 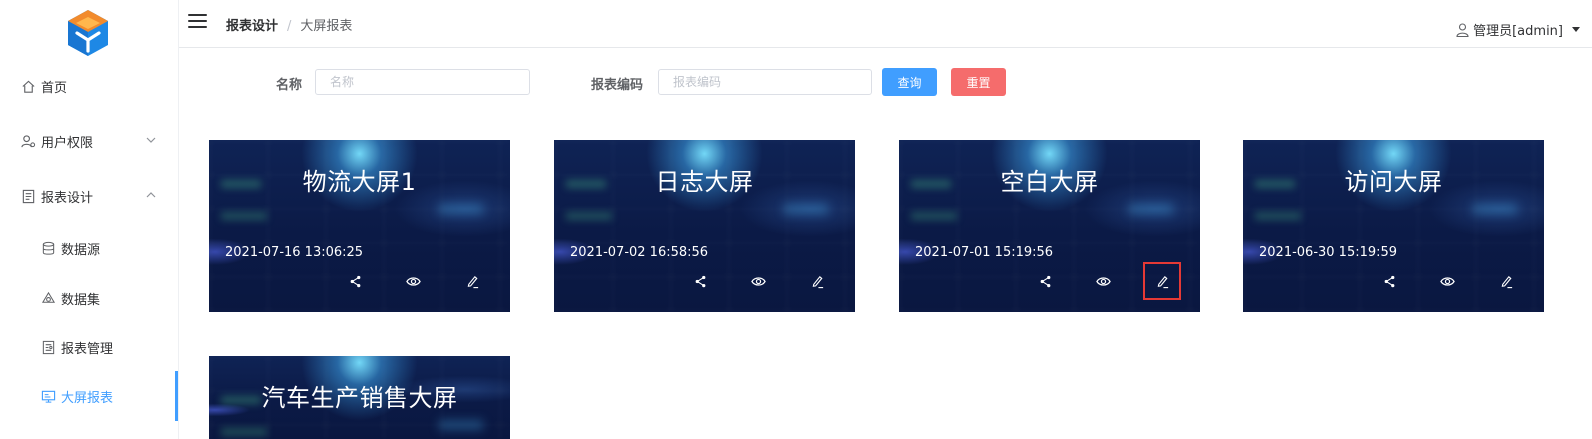 I want to click on sidebar-item-label: 数据集, so click(x=81, y=300).